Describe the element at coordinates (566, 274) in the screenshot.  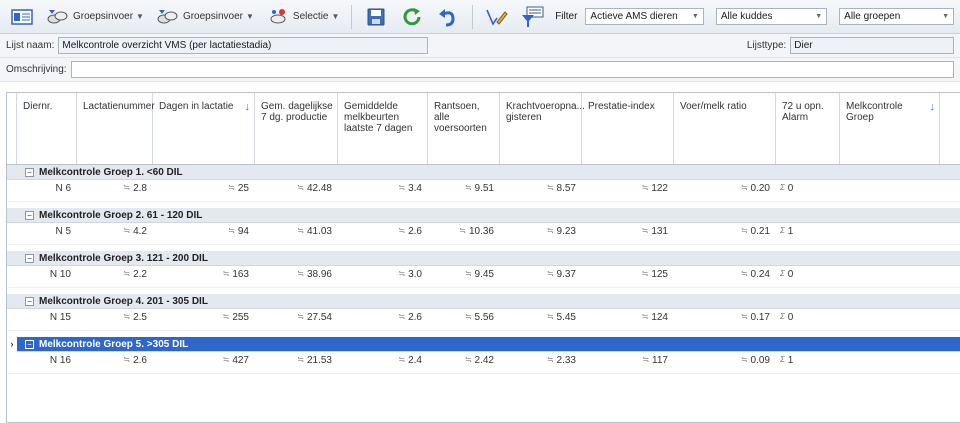
I see `summary-value: 9.37` at that location.